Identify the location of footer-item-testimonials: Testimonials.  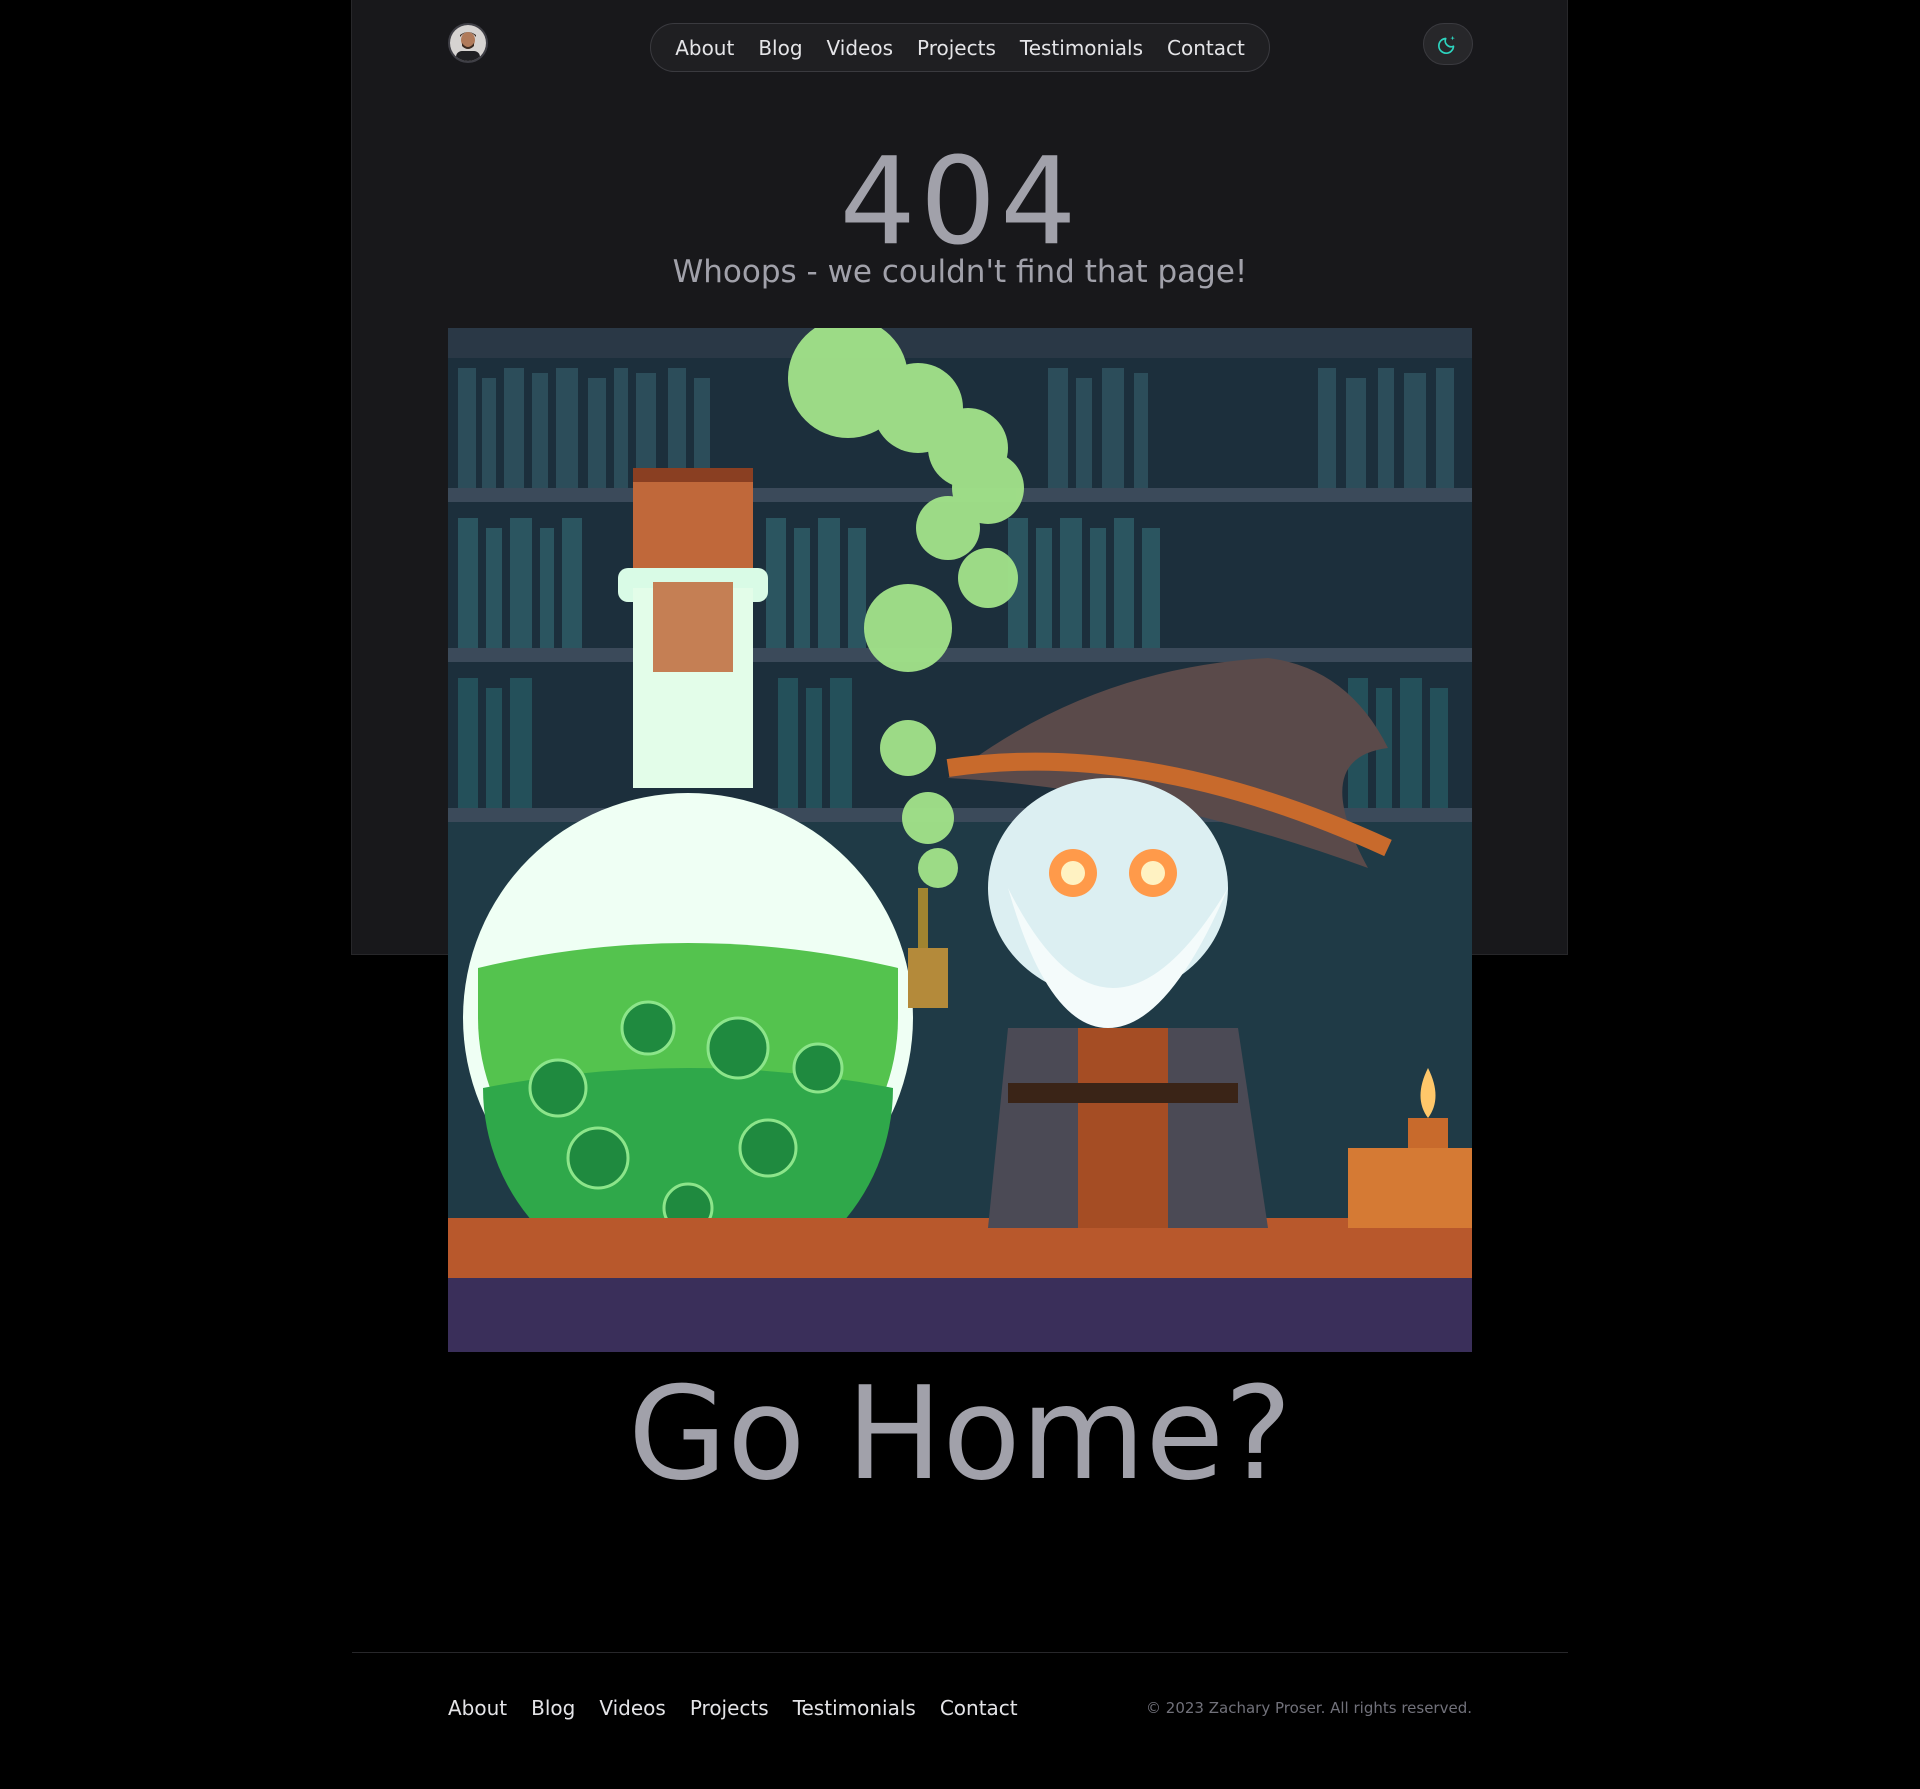
(854, 1708).